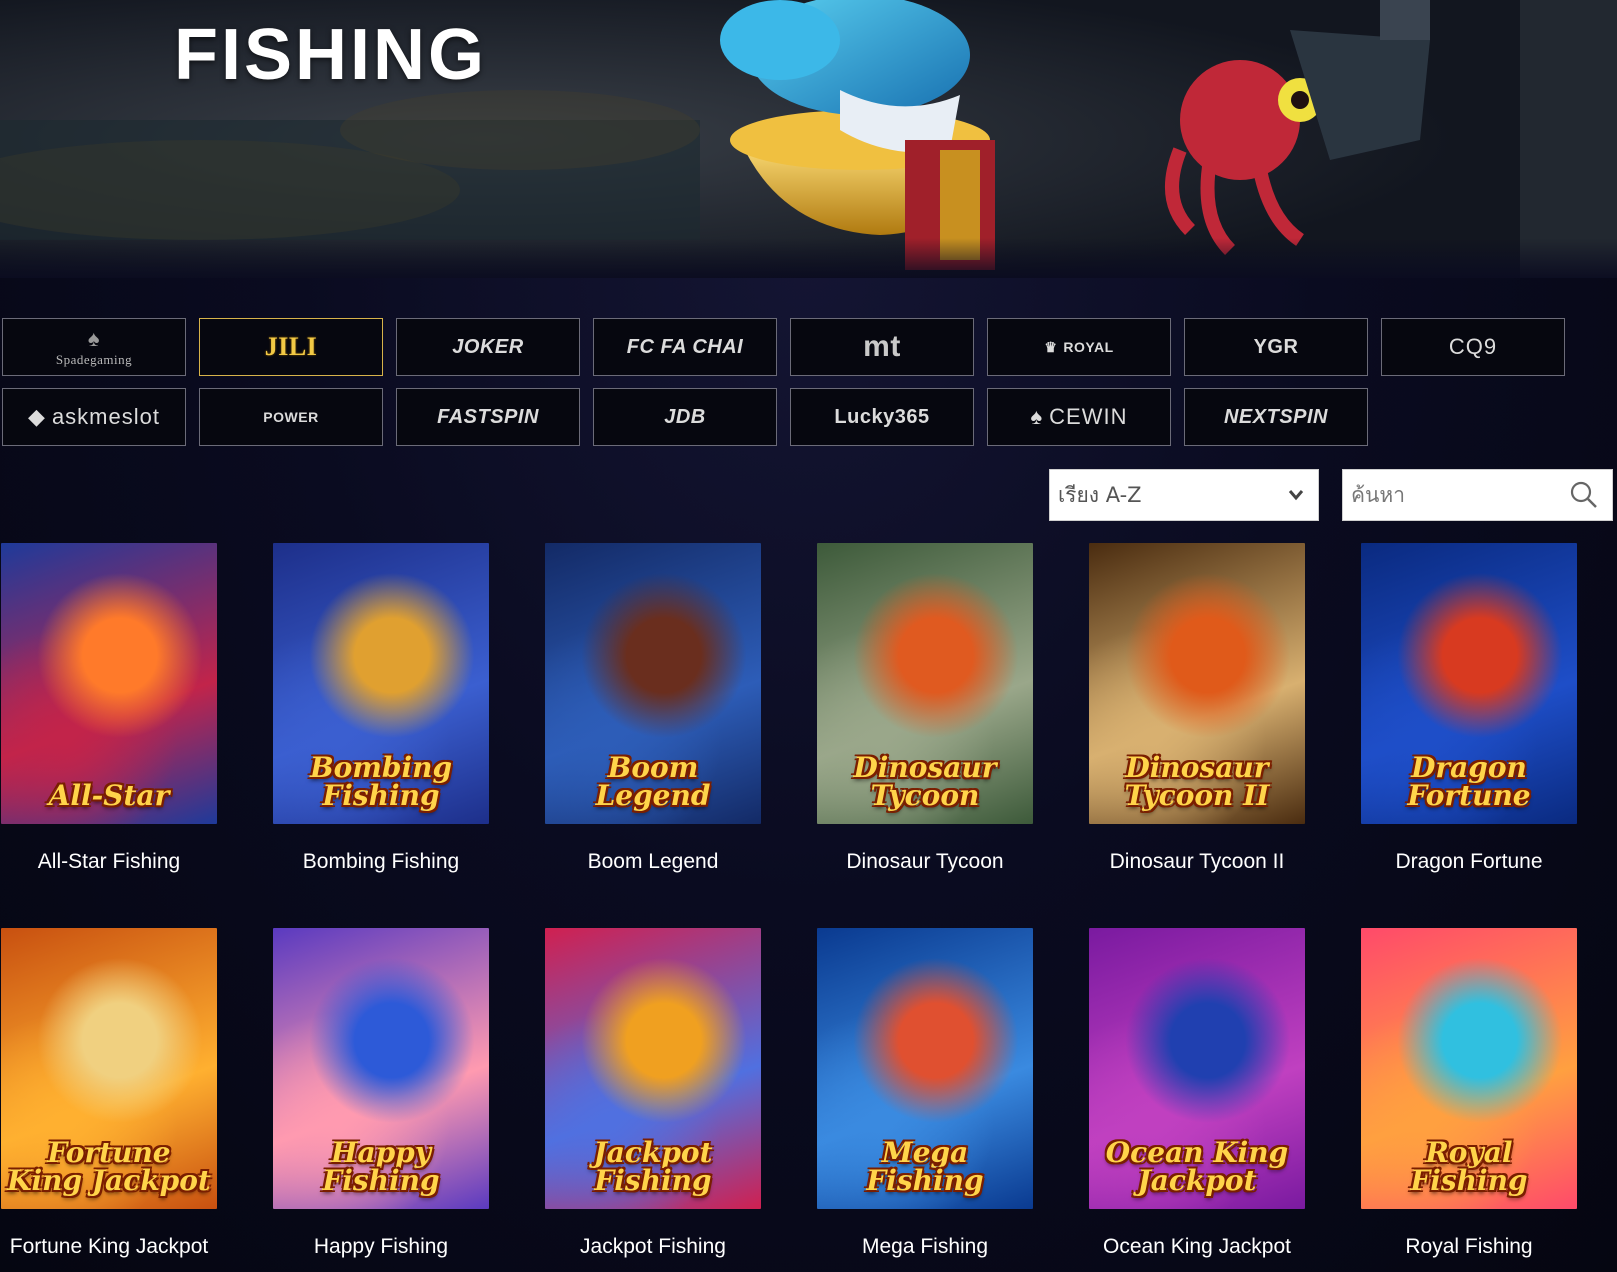 This screenshot has width=1617, height=1272. I want to click on game-card: Boom Legend Boom Legend, so click(653, 735).